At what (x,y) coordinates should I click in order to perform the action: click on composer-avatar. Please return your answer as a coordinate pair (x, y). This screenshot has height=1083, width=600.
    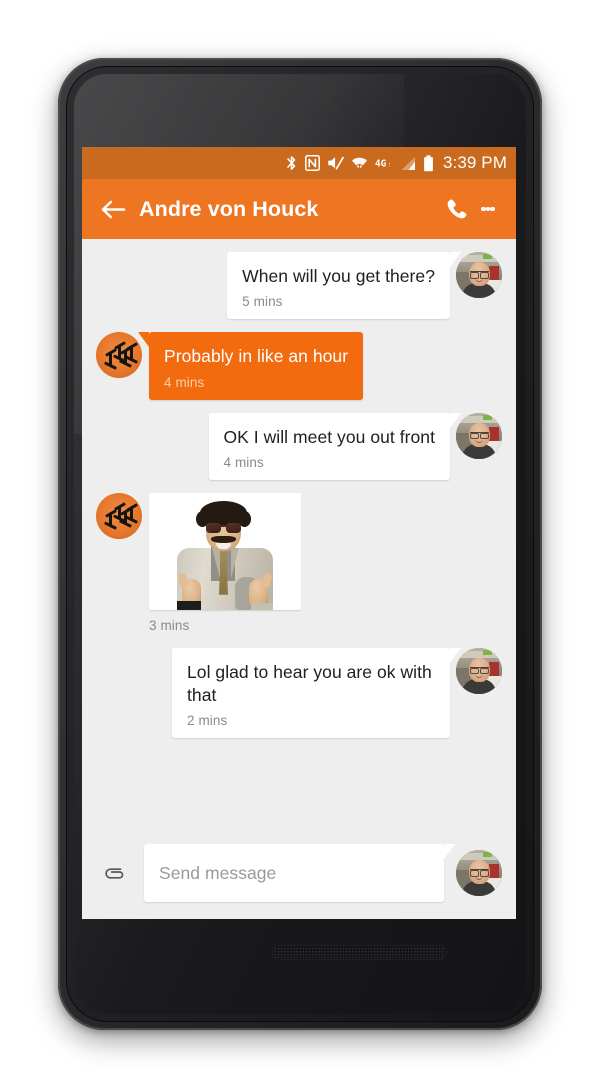
    Looking at the image, I should click on (479, 873).